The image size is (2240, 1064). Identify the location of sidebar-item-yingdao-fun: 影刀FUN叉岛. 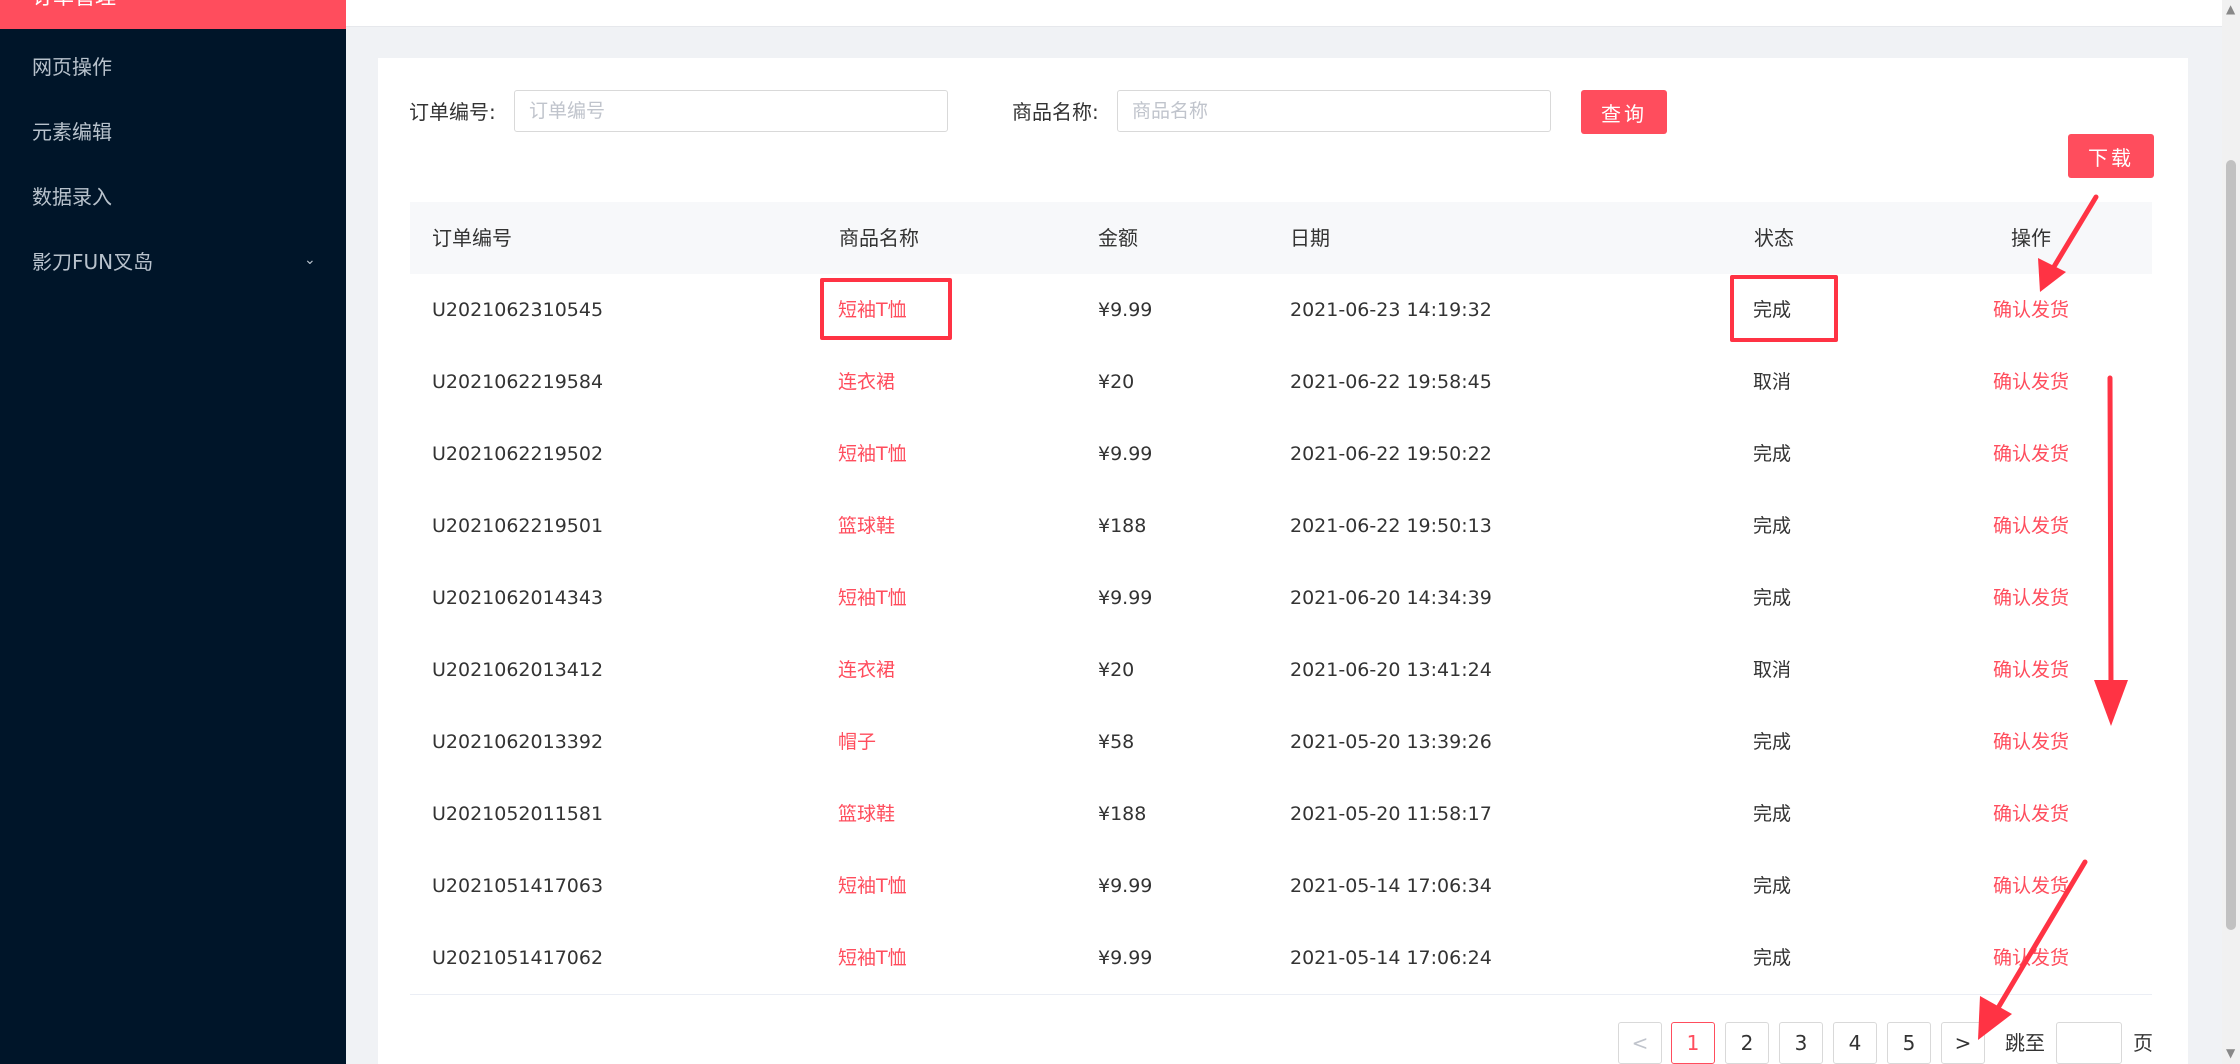
(92, 262).